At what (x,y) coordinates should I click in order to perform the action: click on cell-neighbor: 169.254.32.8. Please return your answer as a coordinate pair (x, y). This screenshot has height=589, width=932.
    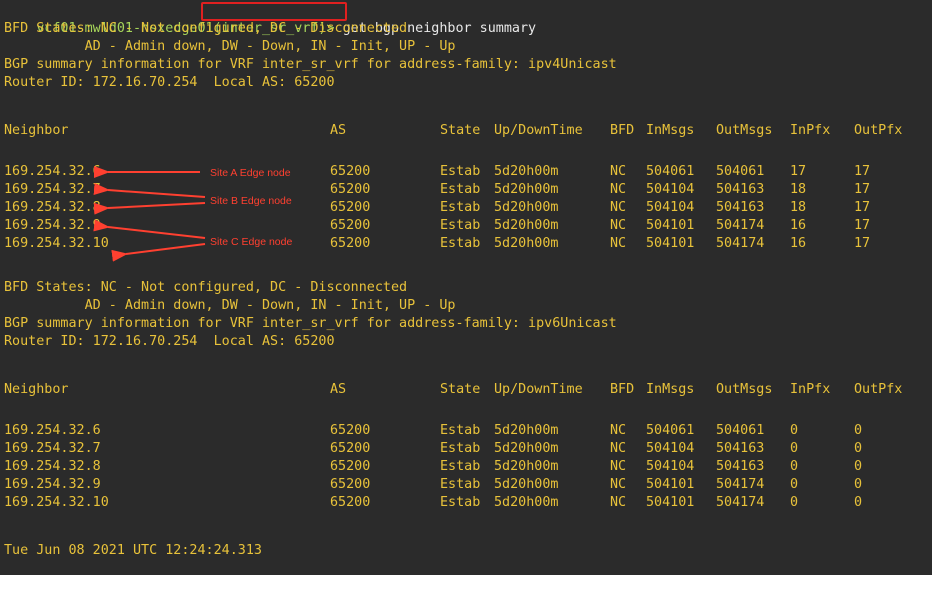
    Looking at the image, I should click on (52, 207).